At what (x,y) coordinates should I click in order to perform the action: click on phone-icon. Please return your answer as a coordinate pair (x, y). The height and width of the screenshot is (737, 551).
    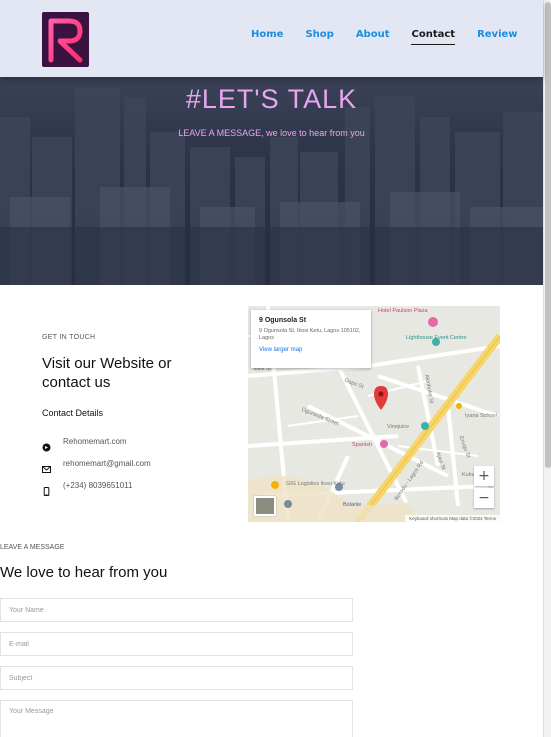
    Looking at the image, I should click on (46, 488).